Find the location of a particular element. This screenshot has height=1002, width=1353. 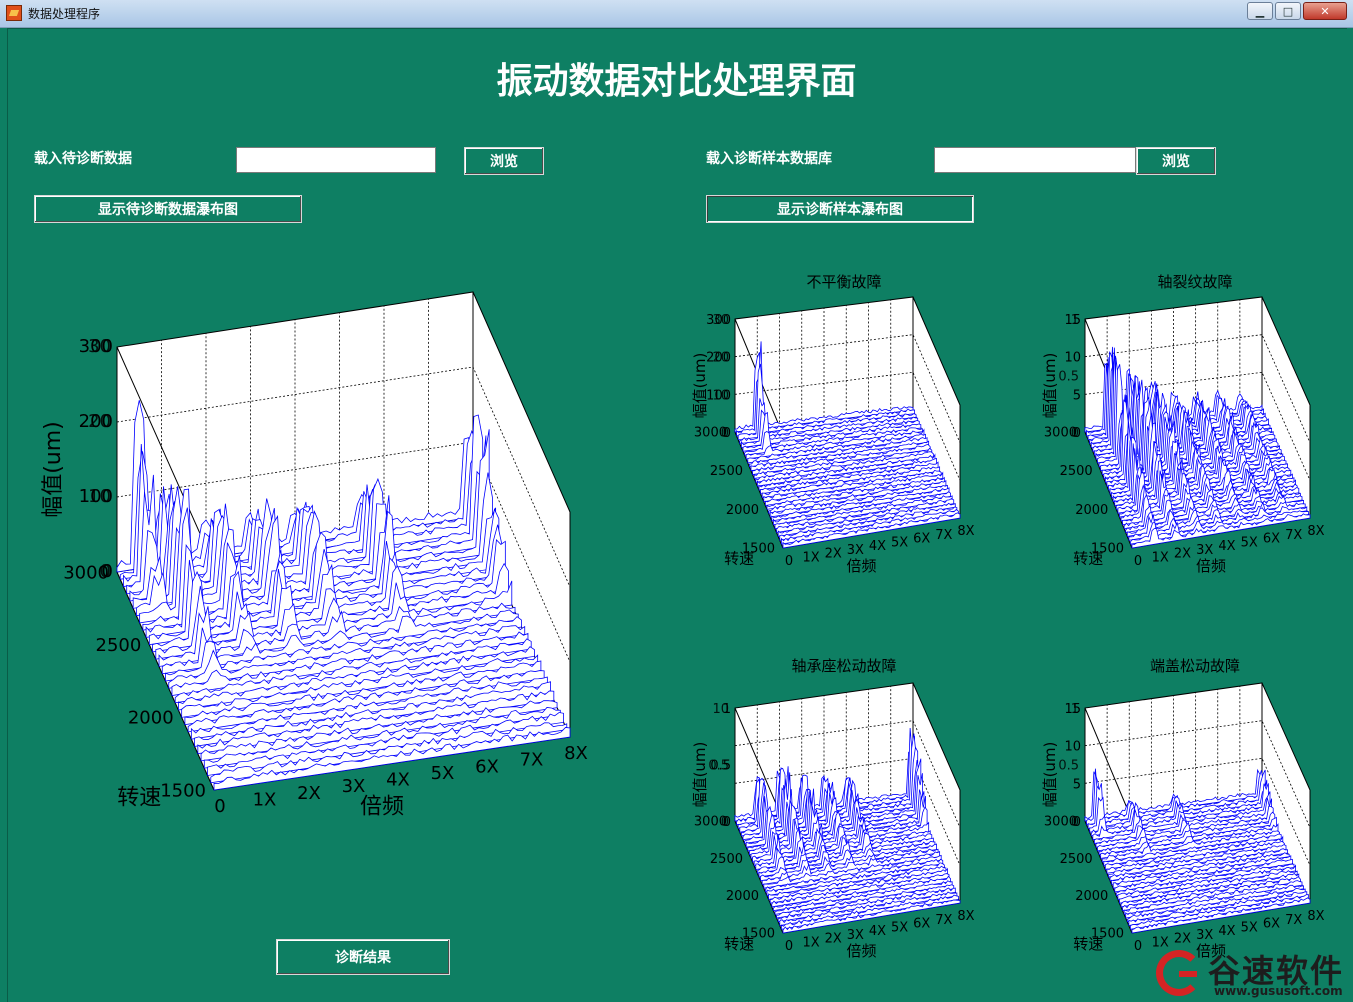

endcover-z-axis-label: 幅值(um) is located at coordinates (1050, 775).